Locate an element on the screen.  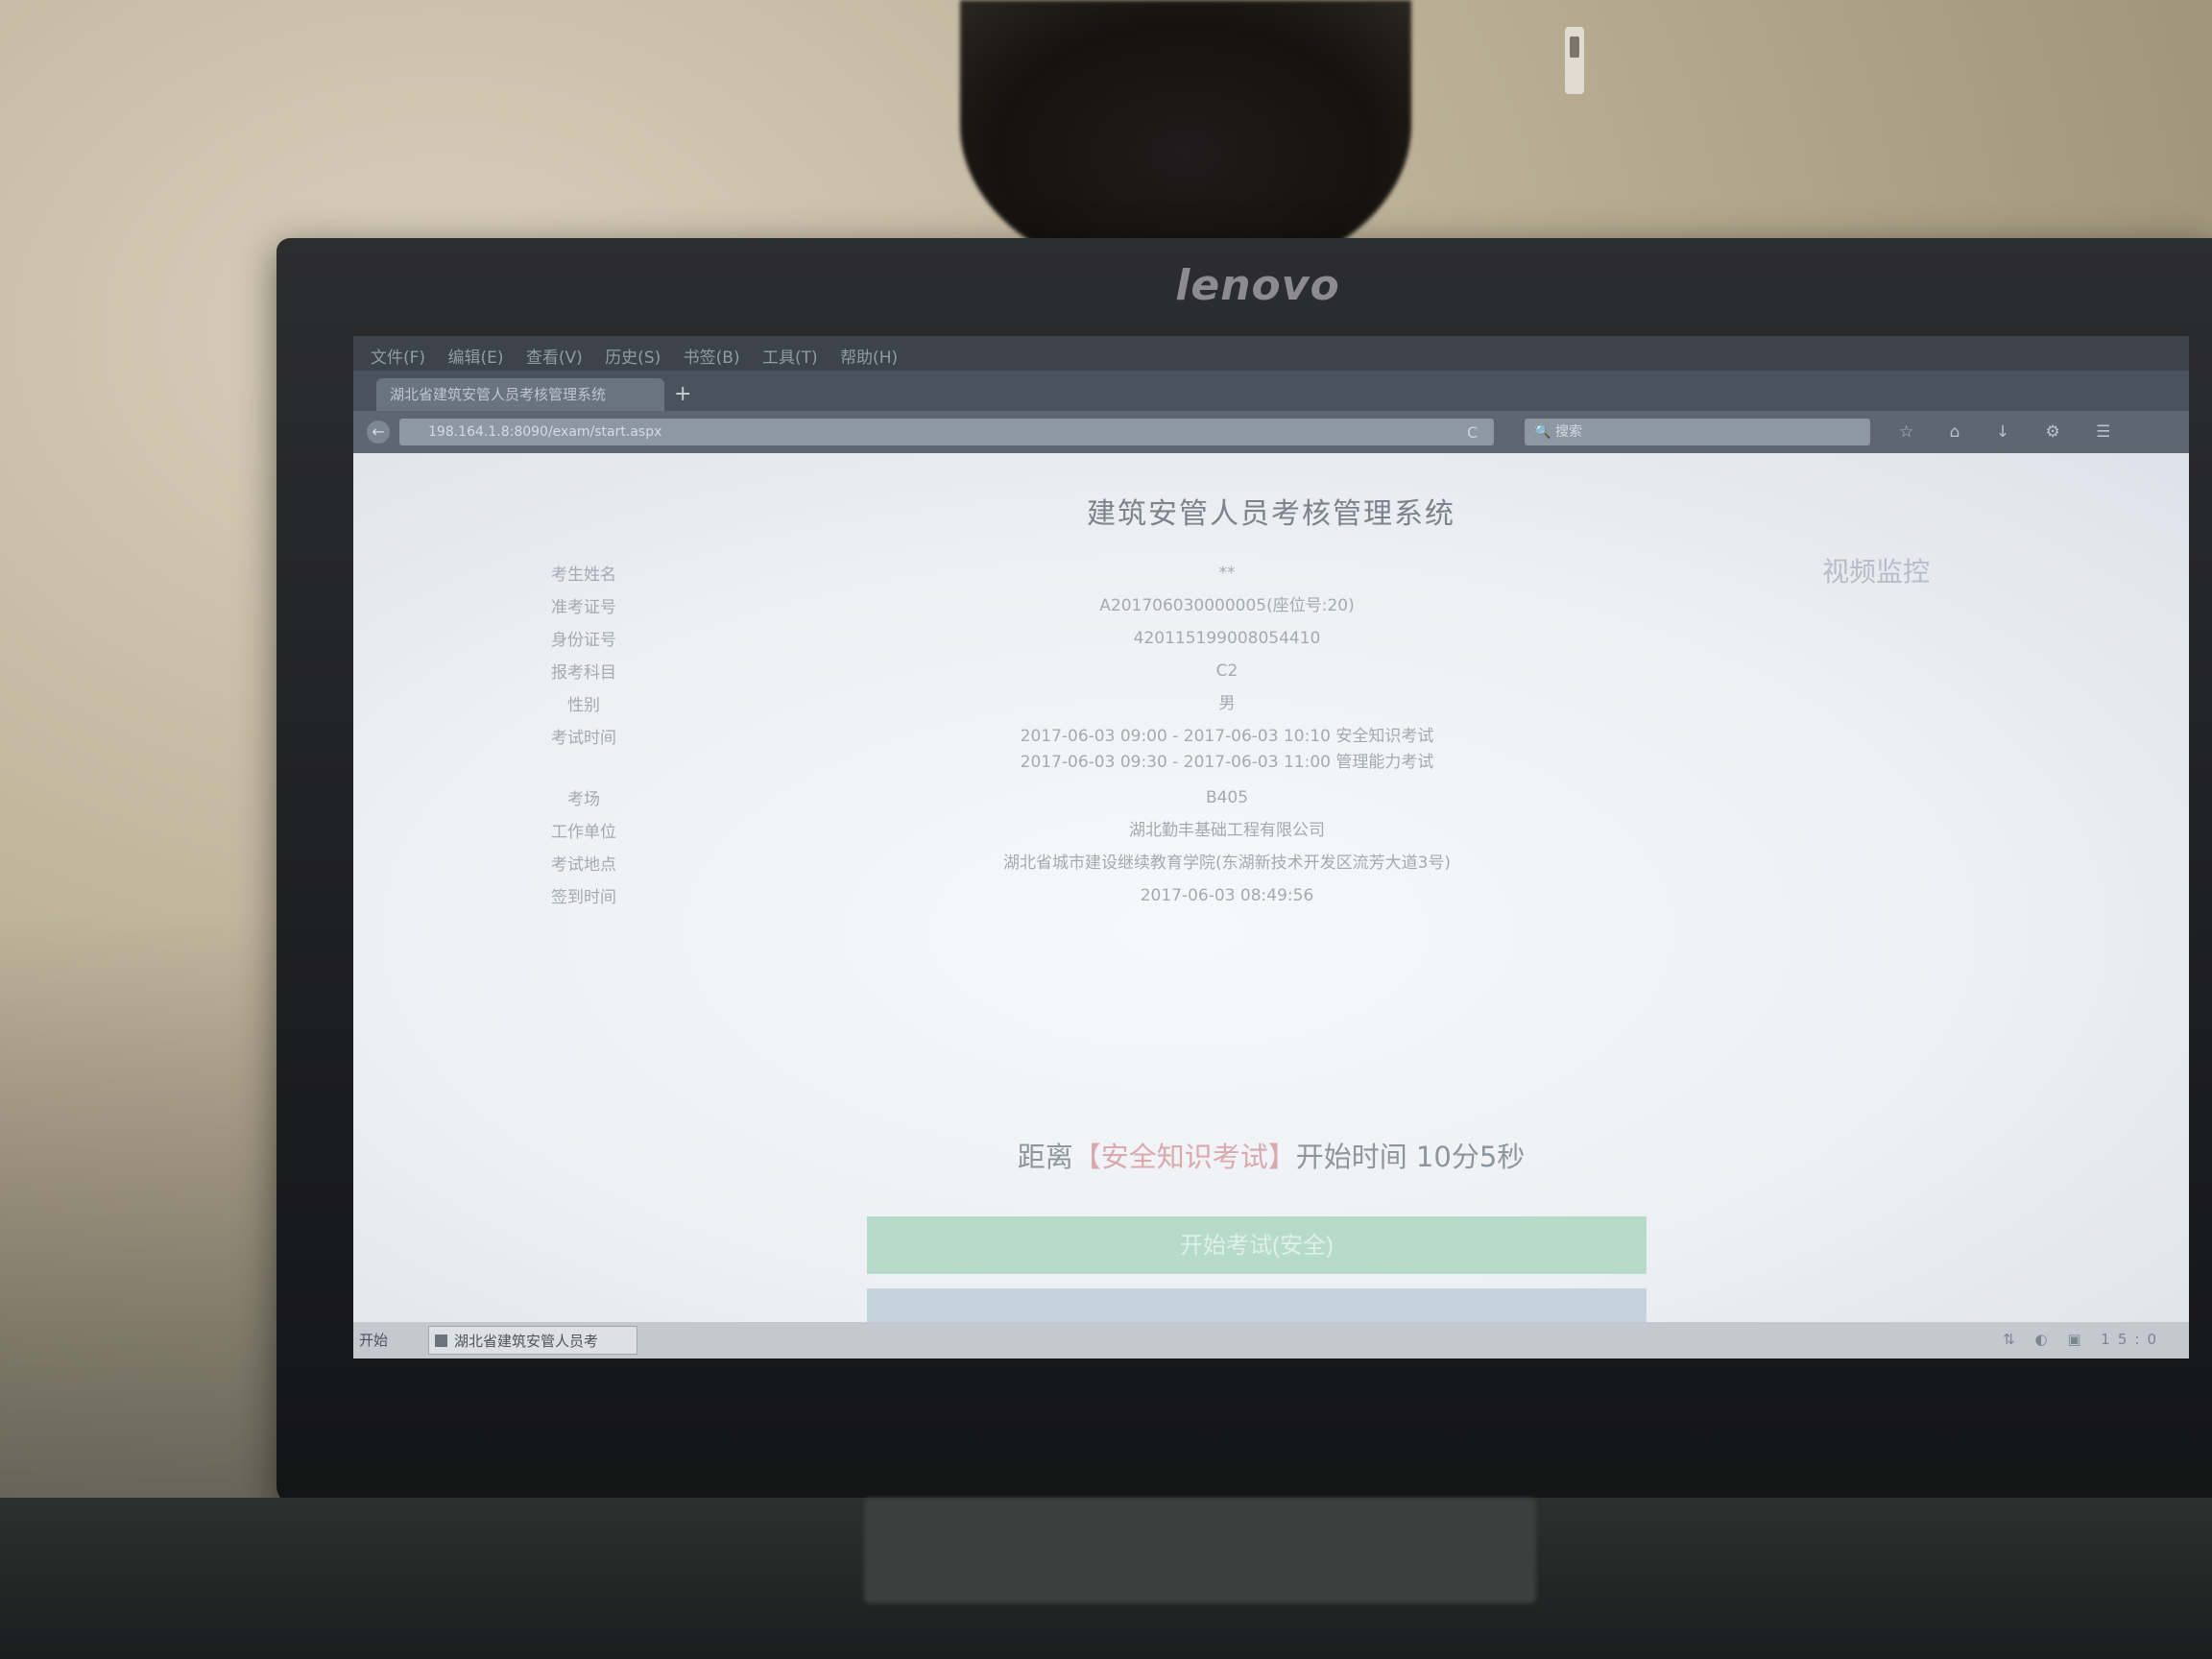
menu-history: 历史(S) is located at coordinates (633, 356).